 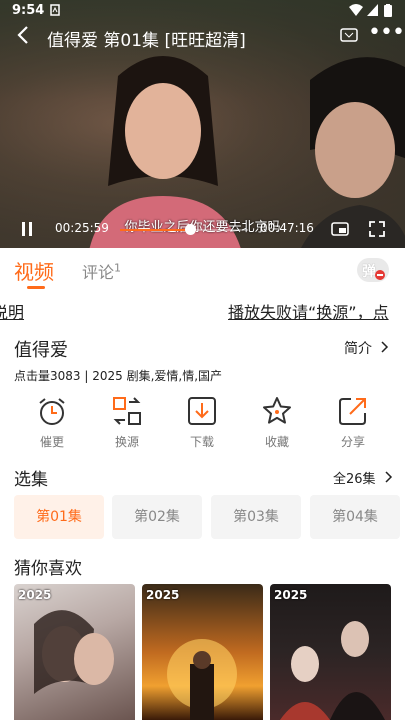 I want to click on action-label: 催更, so click(x=51, y=442).